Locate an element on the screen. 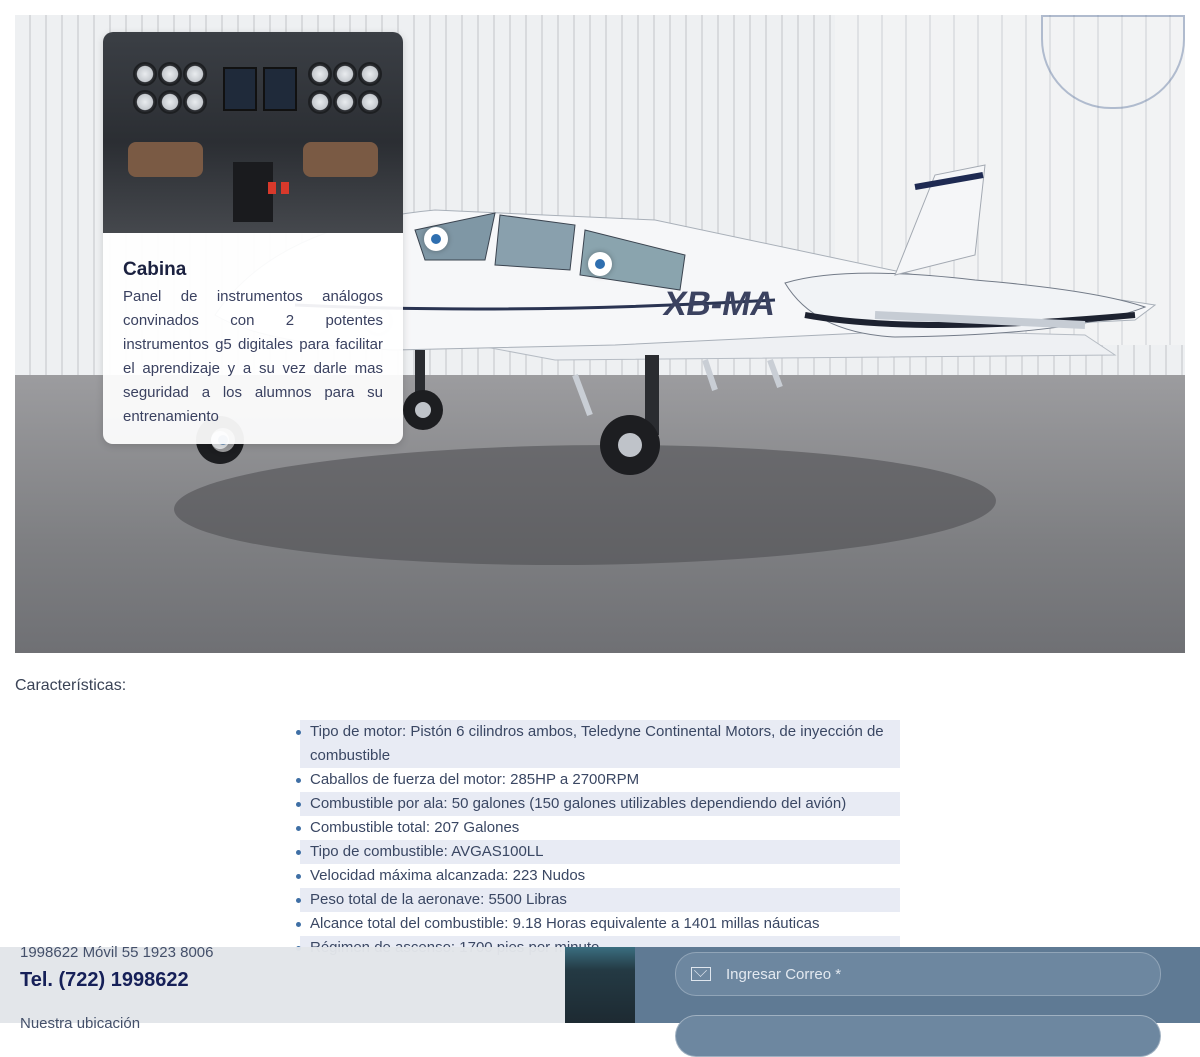 The width and height of the screenshot is (1200, 1057). feature-item: Velocidad máxima alcanzada: 223 Nudos is located at coordinates (598, 876).